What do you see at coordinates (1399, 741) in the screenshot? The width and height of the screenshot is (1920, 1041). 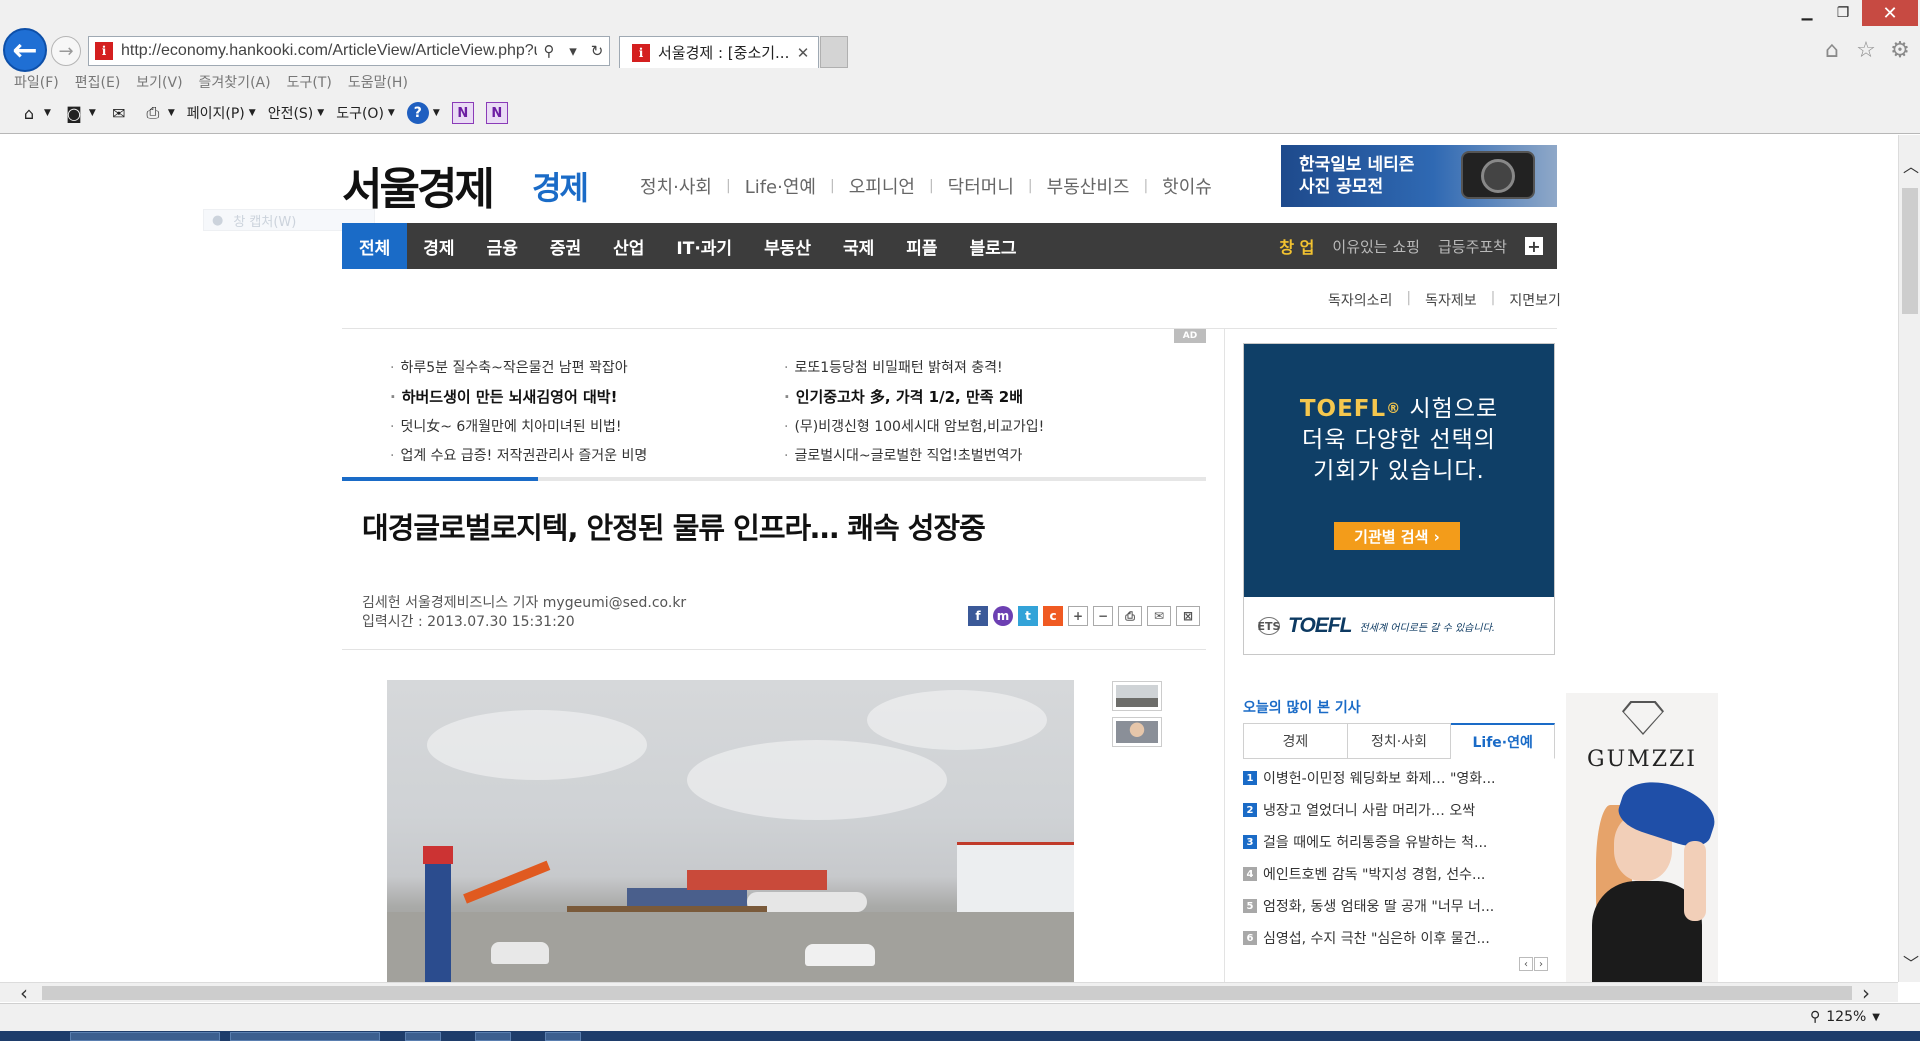 I see `tab-politics: 정치·사회` at bounding box center [1399, 741].